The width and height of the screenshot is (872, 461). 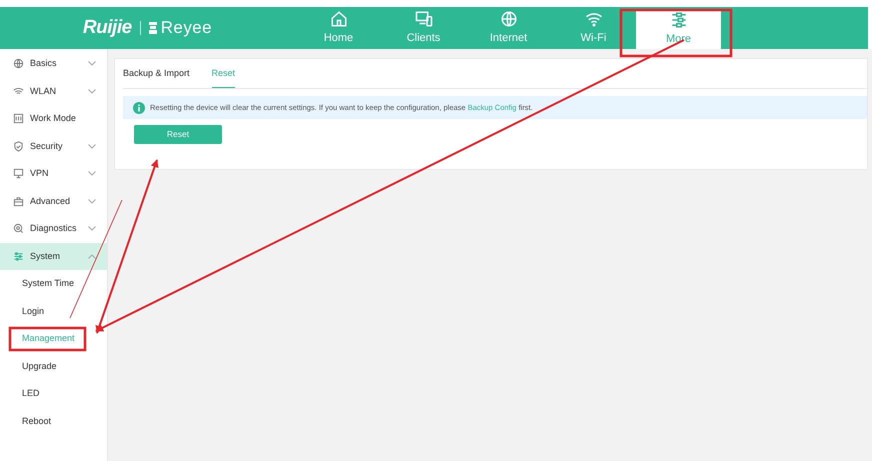 What do you see at coordinates (92, 256) in the screenshot?
I see `chevron-up-icon` at bounding box center [92, 256].